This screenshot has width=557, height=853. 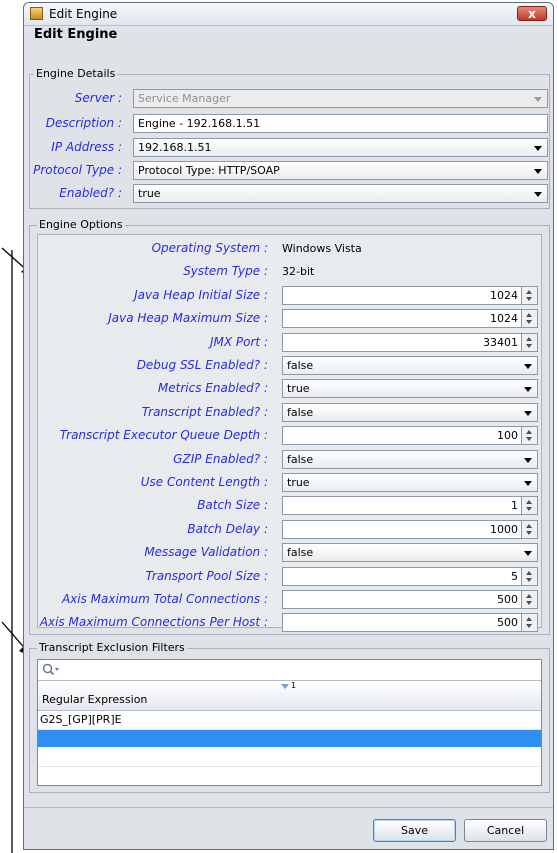 What do you see at coordinates (410, 318) in the screenshot?
I see `java-heap-maximum-size-spinner: 1024` at bounding box center [410, 318].